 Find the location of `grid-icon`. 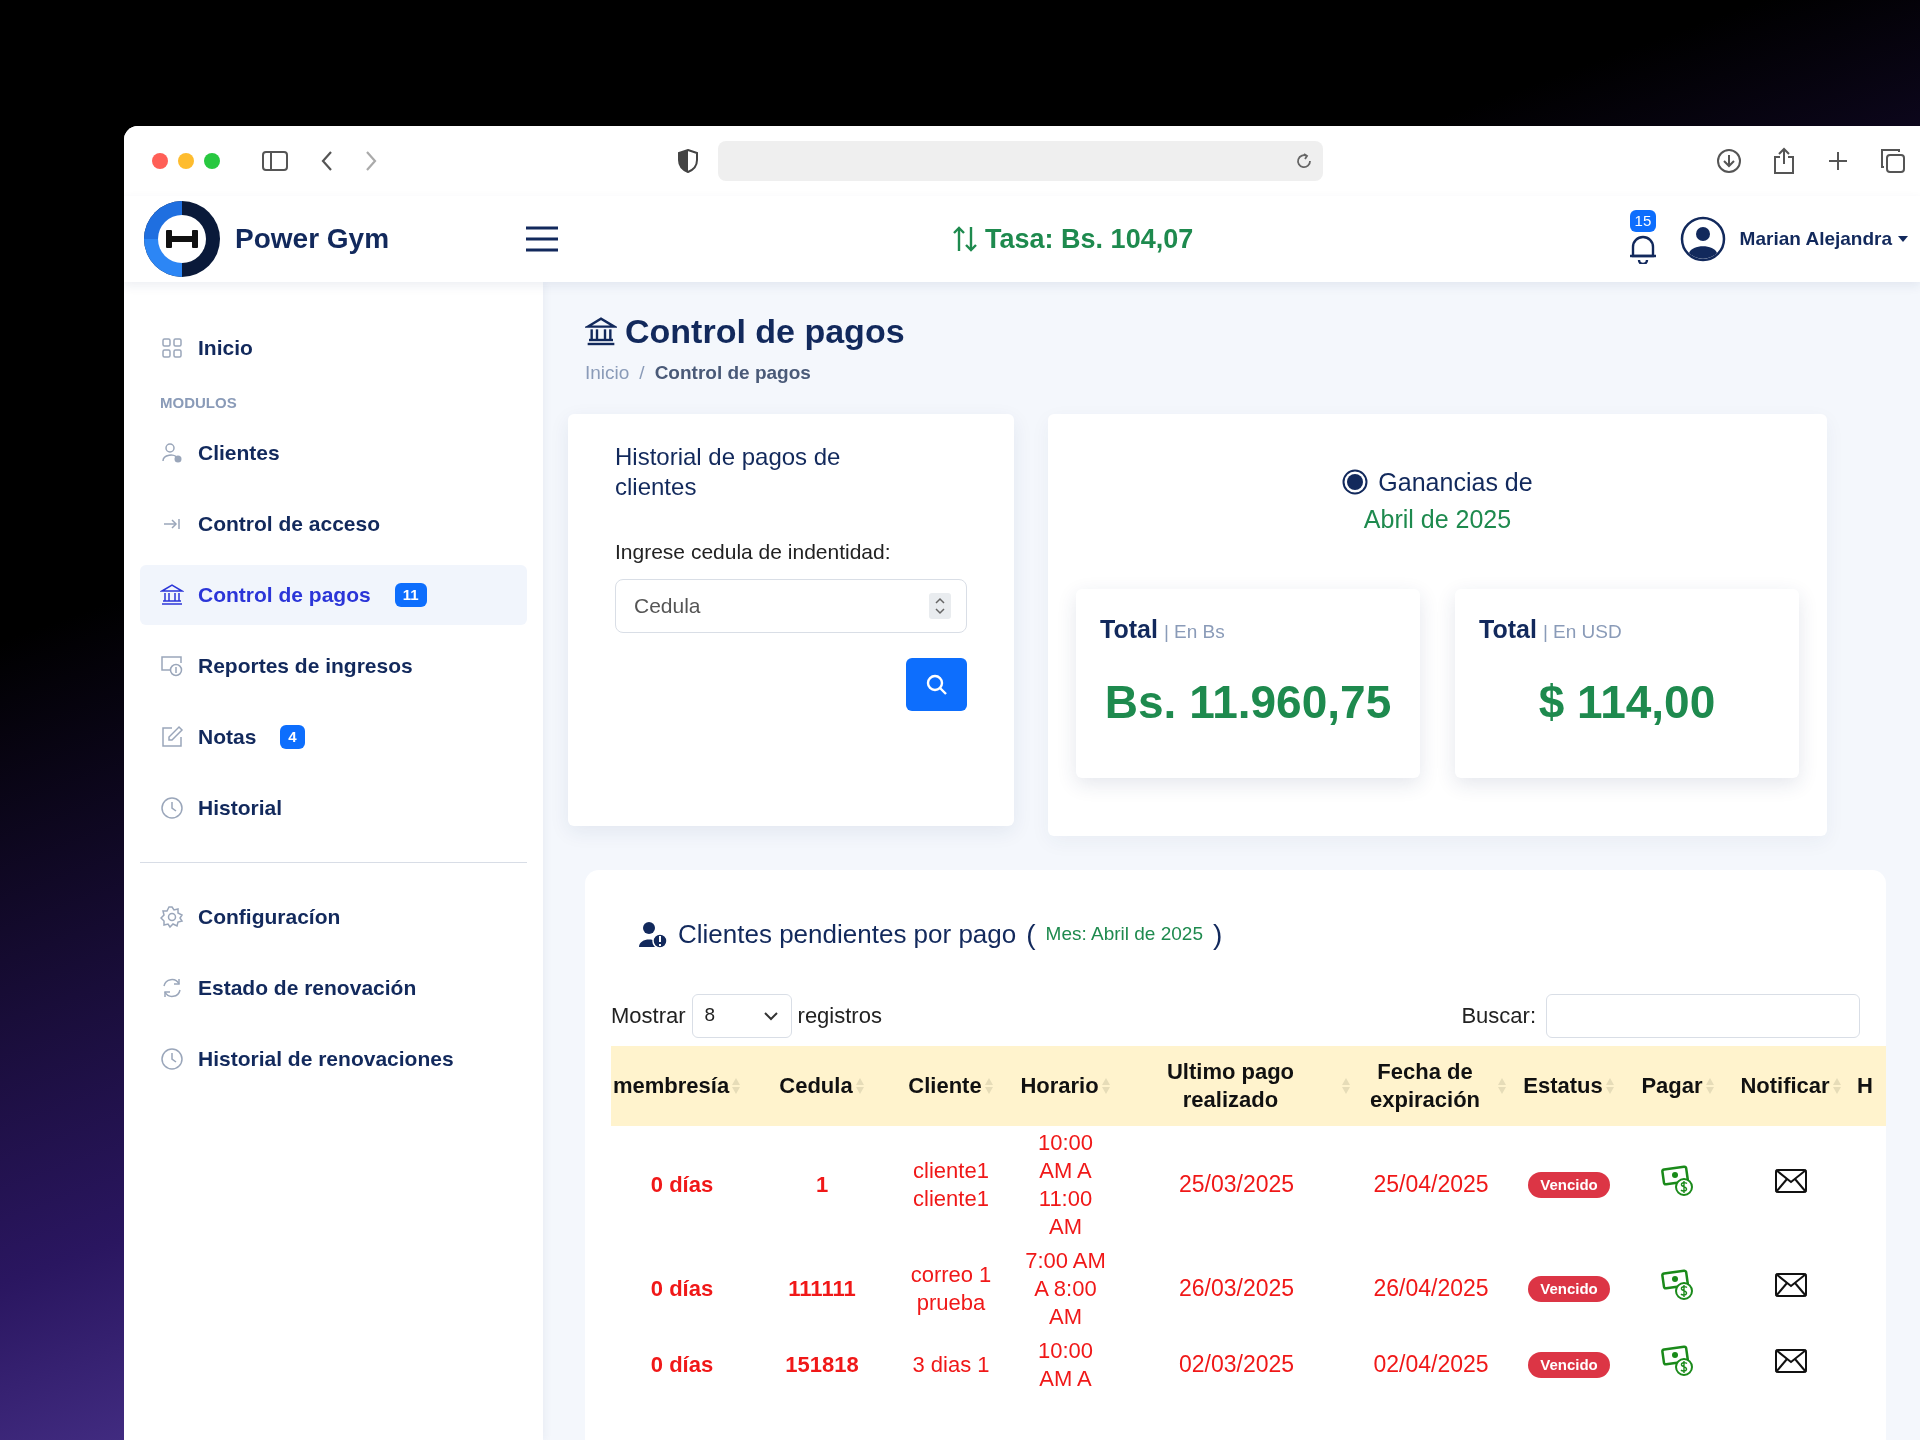

grid-icon is located at coordinates (172, 348).